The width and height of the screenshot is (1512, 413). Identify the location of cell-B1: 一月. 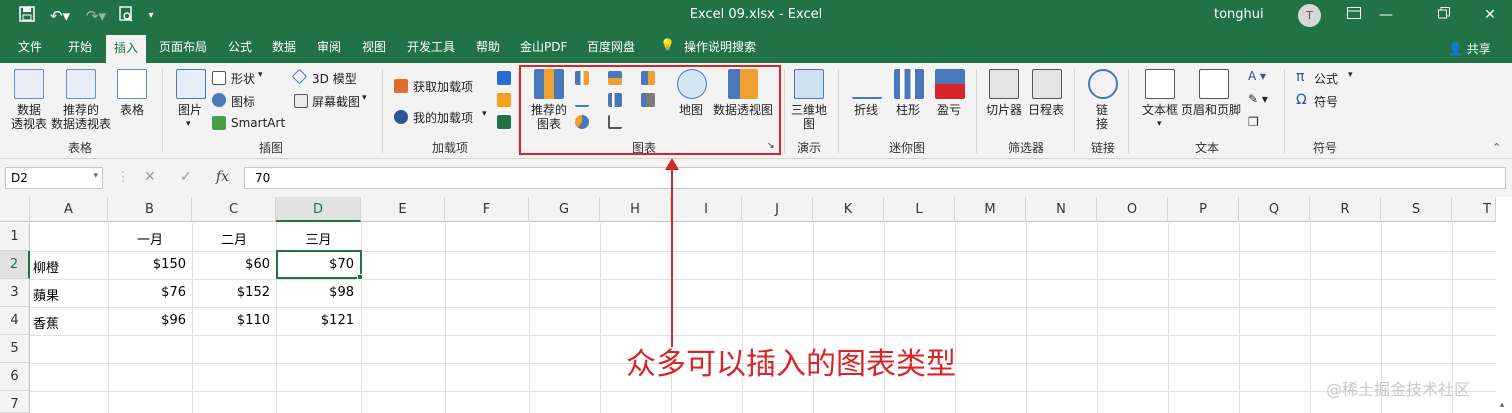
(150, 238).